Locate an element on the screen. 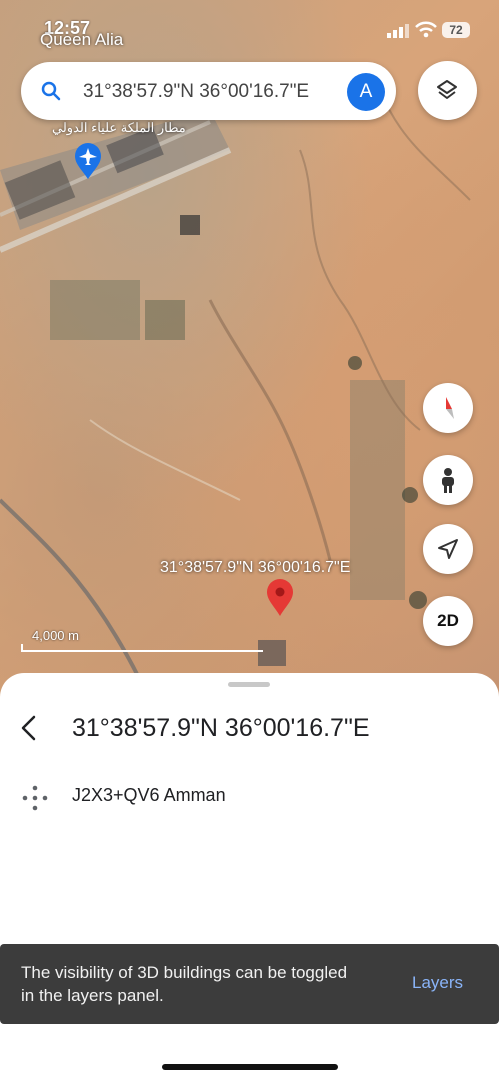 The image size is (499, 1080). signal-icon is located at coordinates (398, 31).